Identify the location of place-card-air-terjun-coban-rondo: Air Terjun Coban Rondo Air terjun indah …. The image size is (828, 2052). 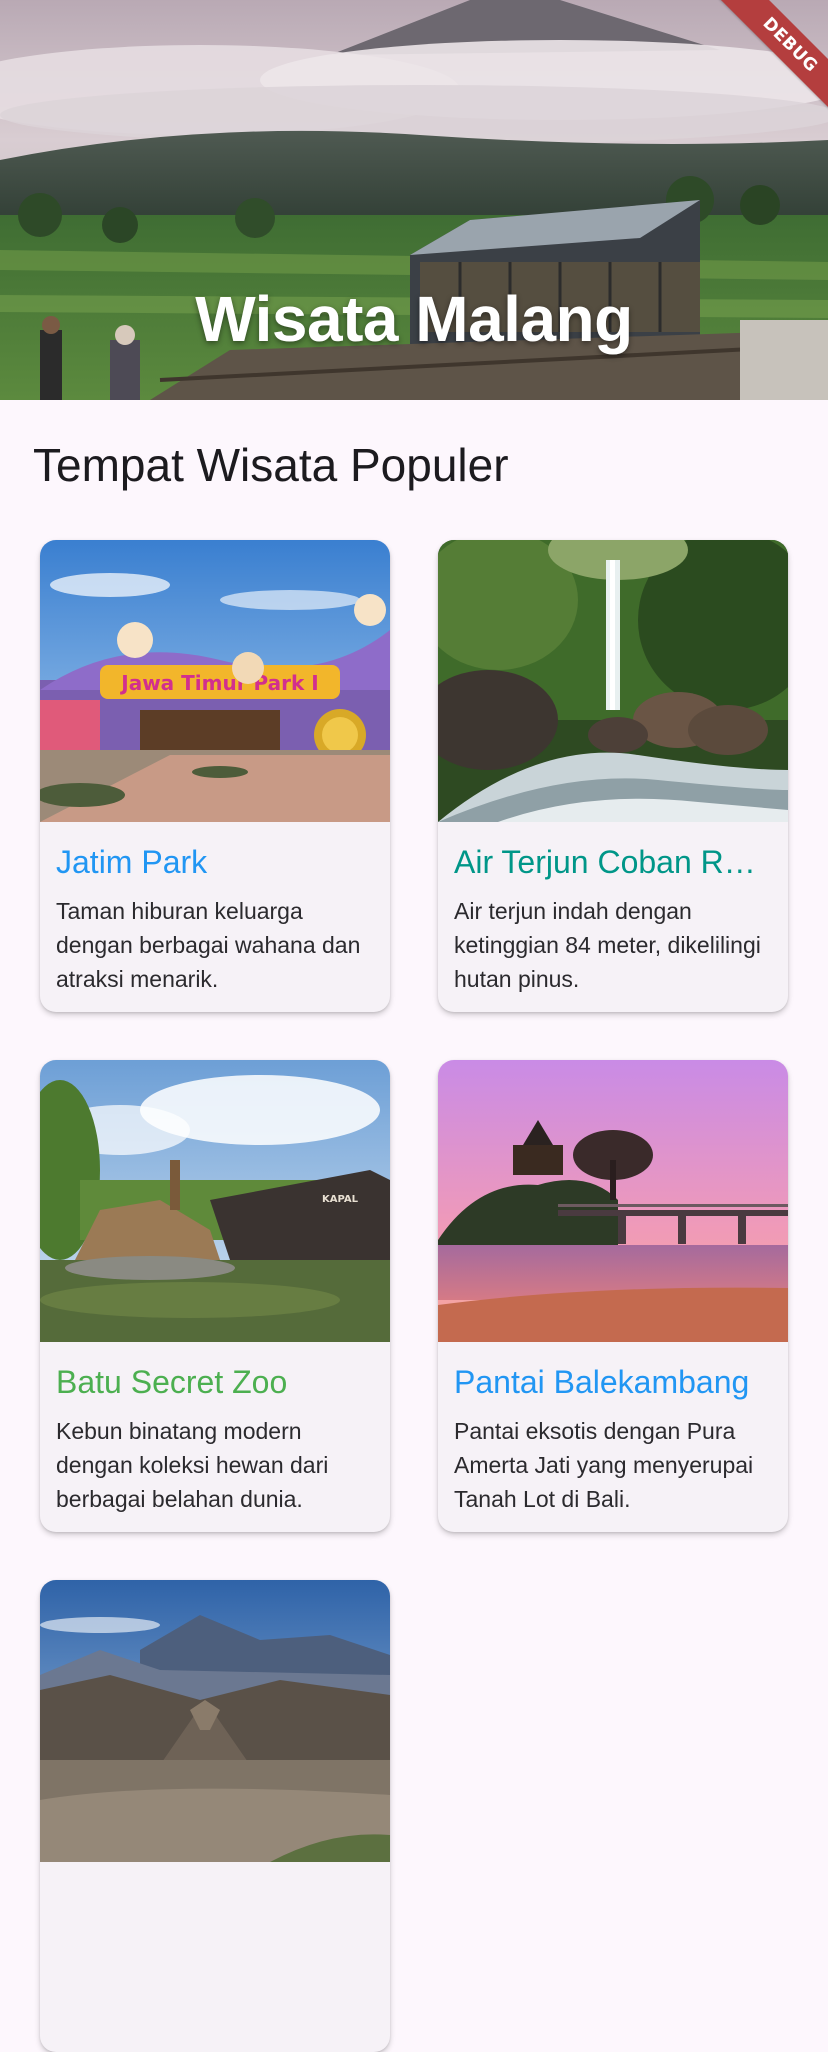
(613, 776).